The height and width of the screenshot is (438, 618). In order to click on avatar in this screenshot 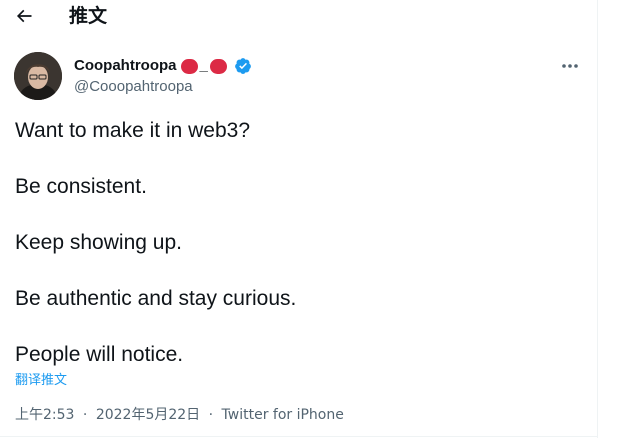, I will do `click(38, 76)`.